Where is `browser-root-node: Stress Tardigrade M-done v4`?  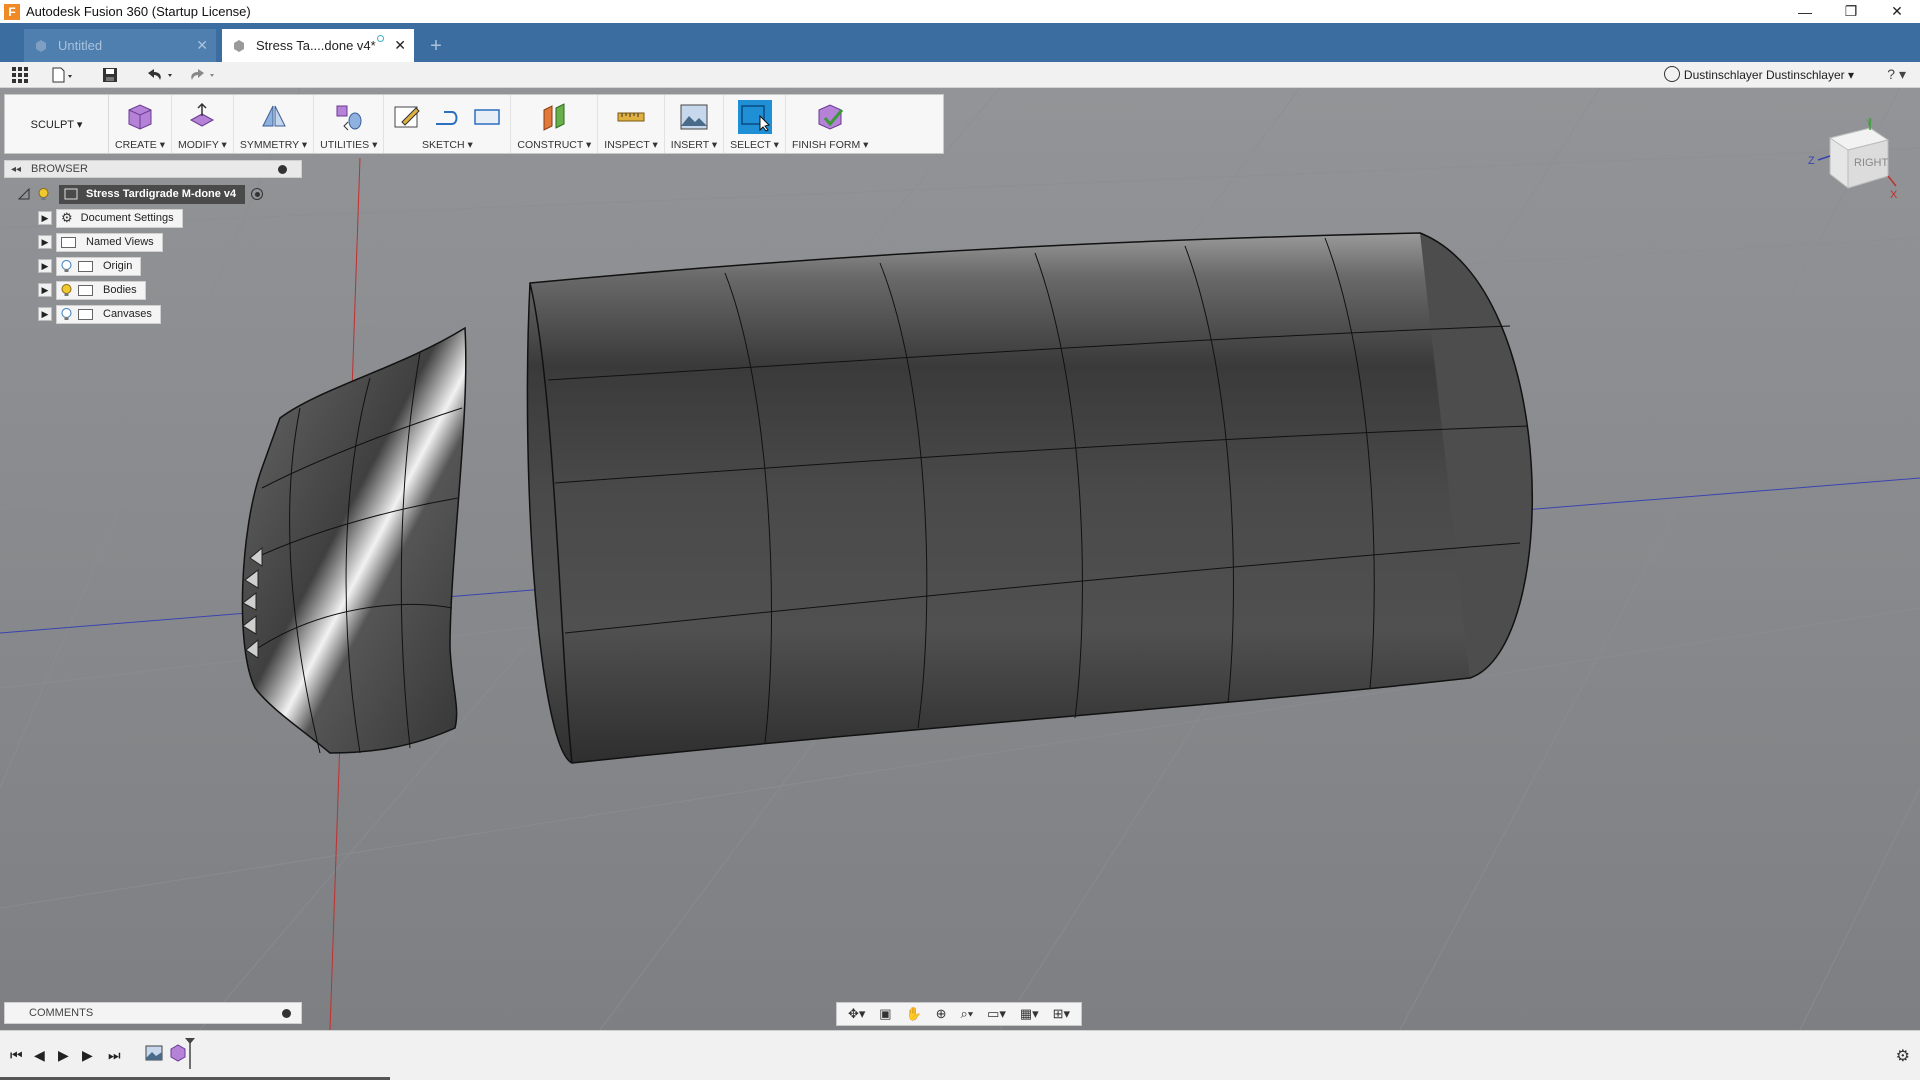
browser-root-node: Stress Tardigrade M-done v4 is located at coordinates (141, 194).